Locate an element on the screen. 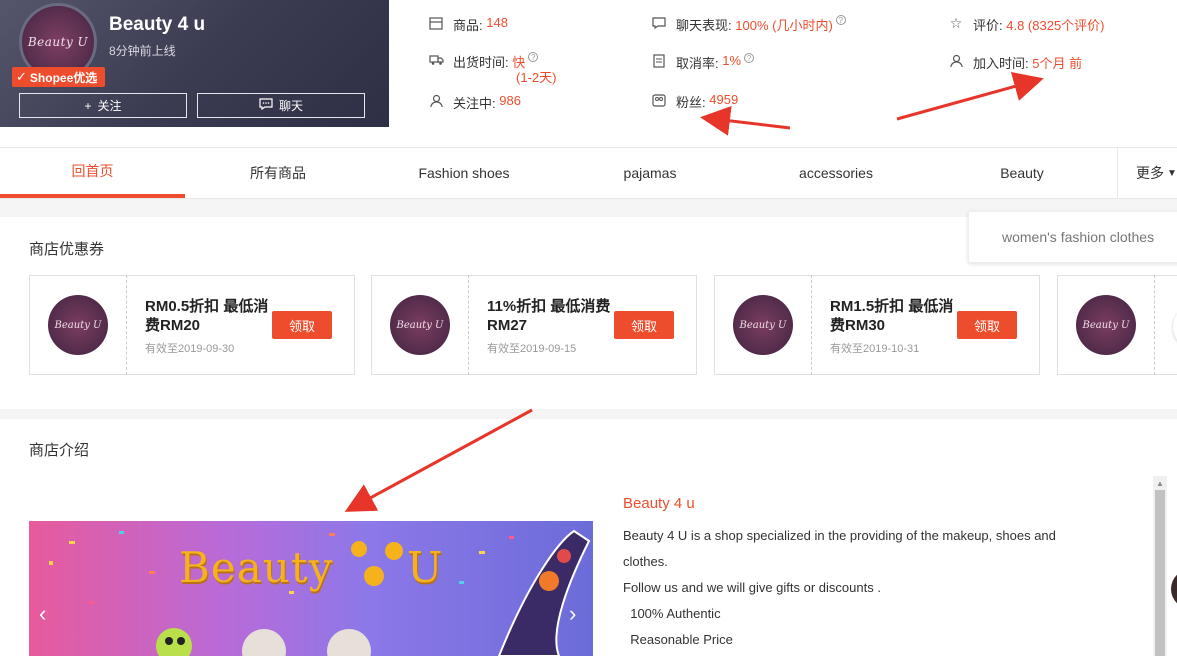 This screenshot has height=656, width=1177. tab-pajamas: pajamas is located at coordinates (650, 173).